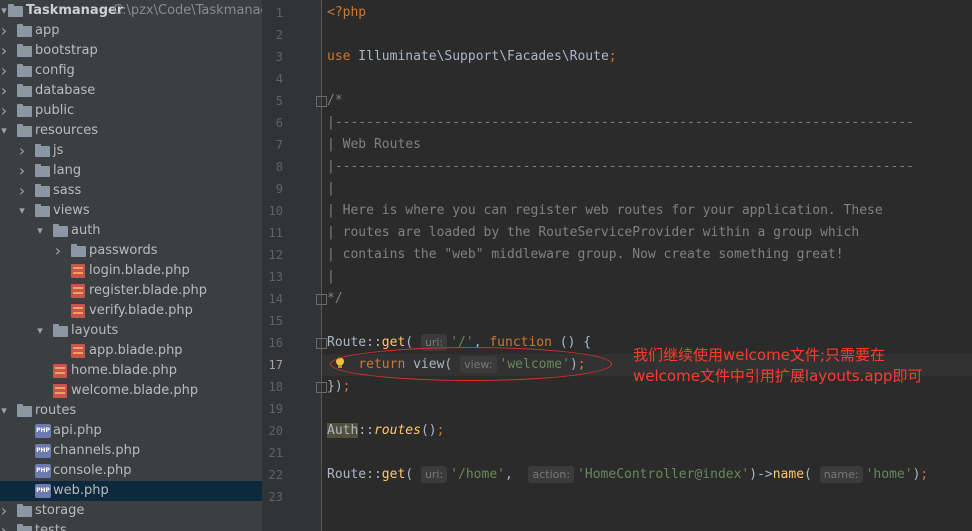 The height and width of the screenshot is (531, 972). I want to click on tree-item-label: database, so click(65, 90).